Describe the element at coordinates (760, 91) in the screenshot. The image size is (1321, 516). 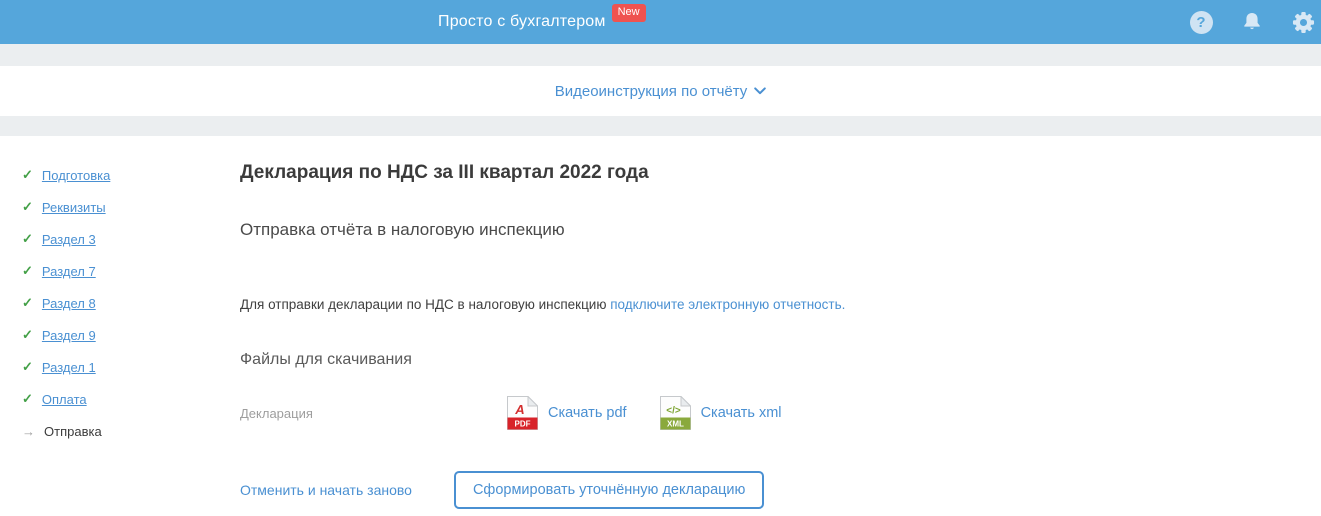
I see `chevron-down-icon` at that location.